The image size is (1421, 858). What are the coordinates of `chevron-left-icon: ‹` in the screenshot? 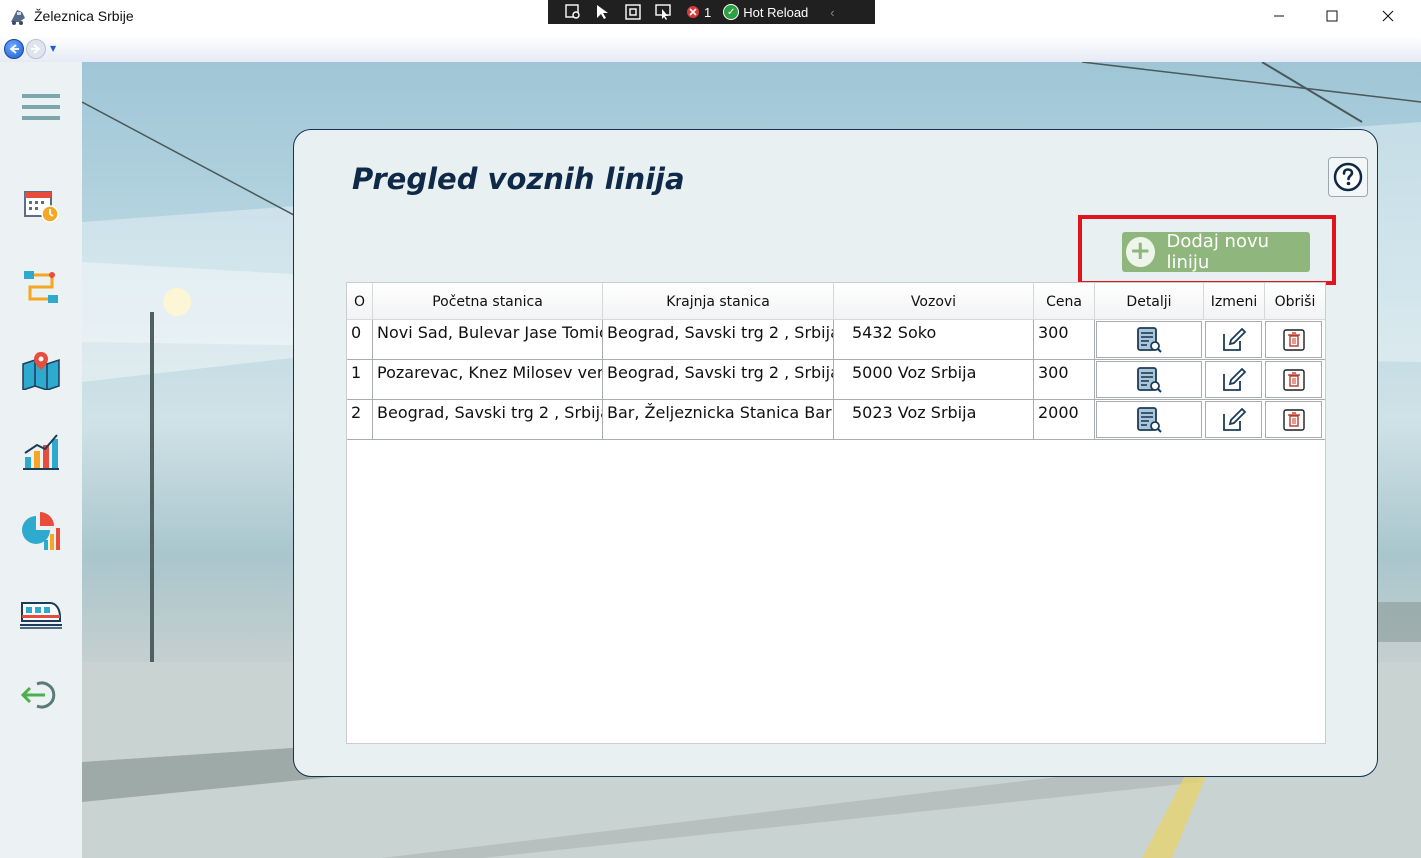 It's located at (832, 12).